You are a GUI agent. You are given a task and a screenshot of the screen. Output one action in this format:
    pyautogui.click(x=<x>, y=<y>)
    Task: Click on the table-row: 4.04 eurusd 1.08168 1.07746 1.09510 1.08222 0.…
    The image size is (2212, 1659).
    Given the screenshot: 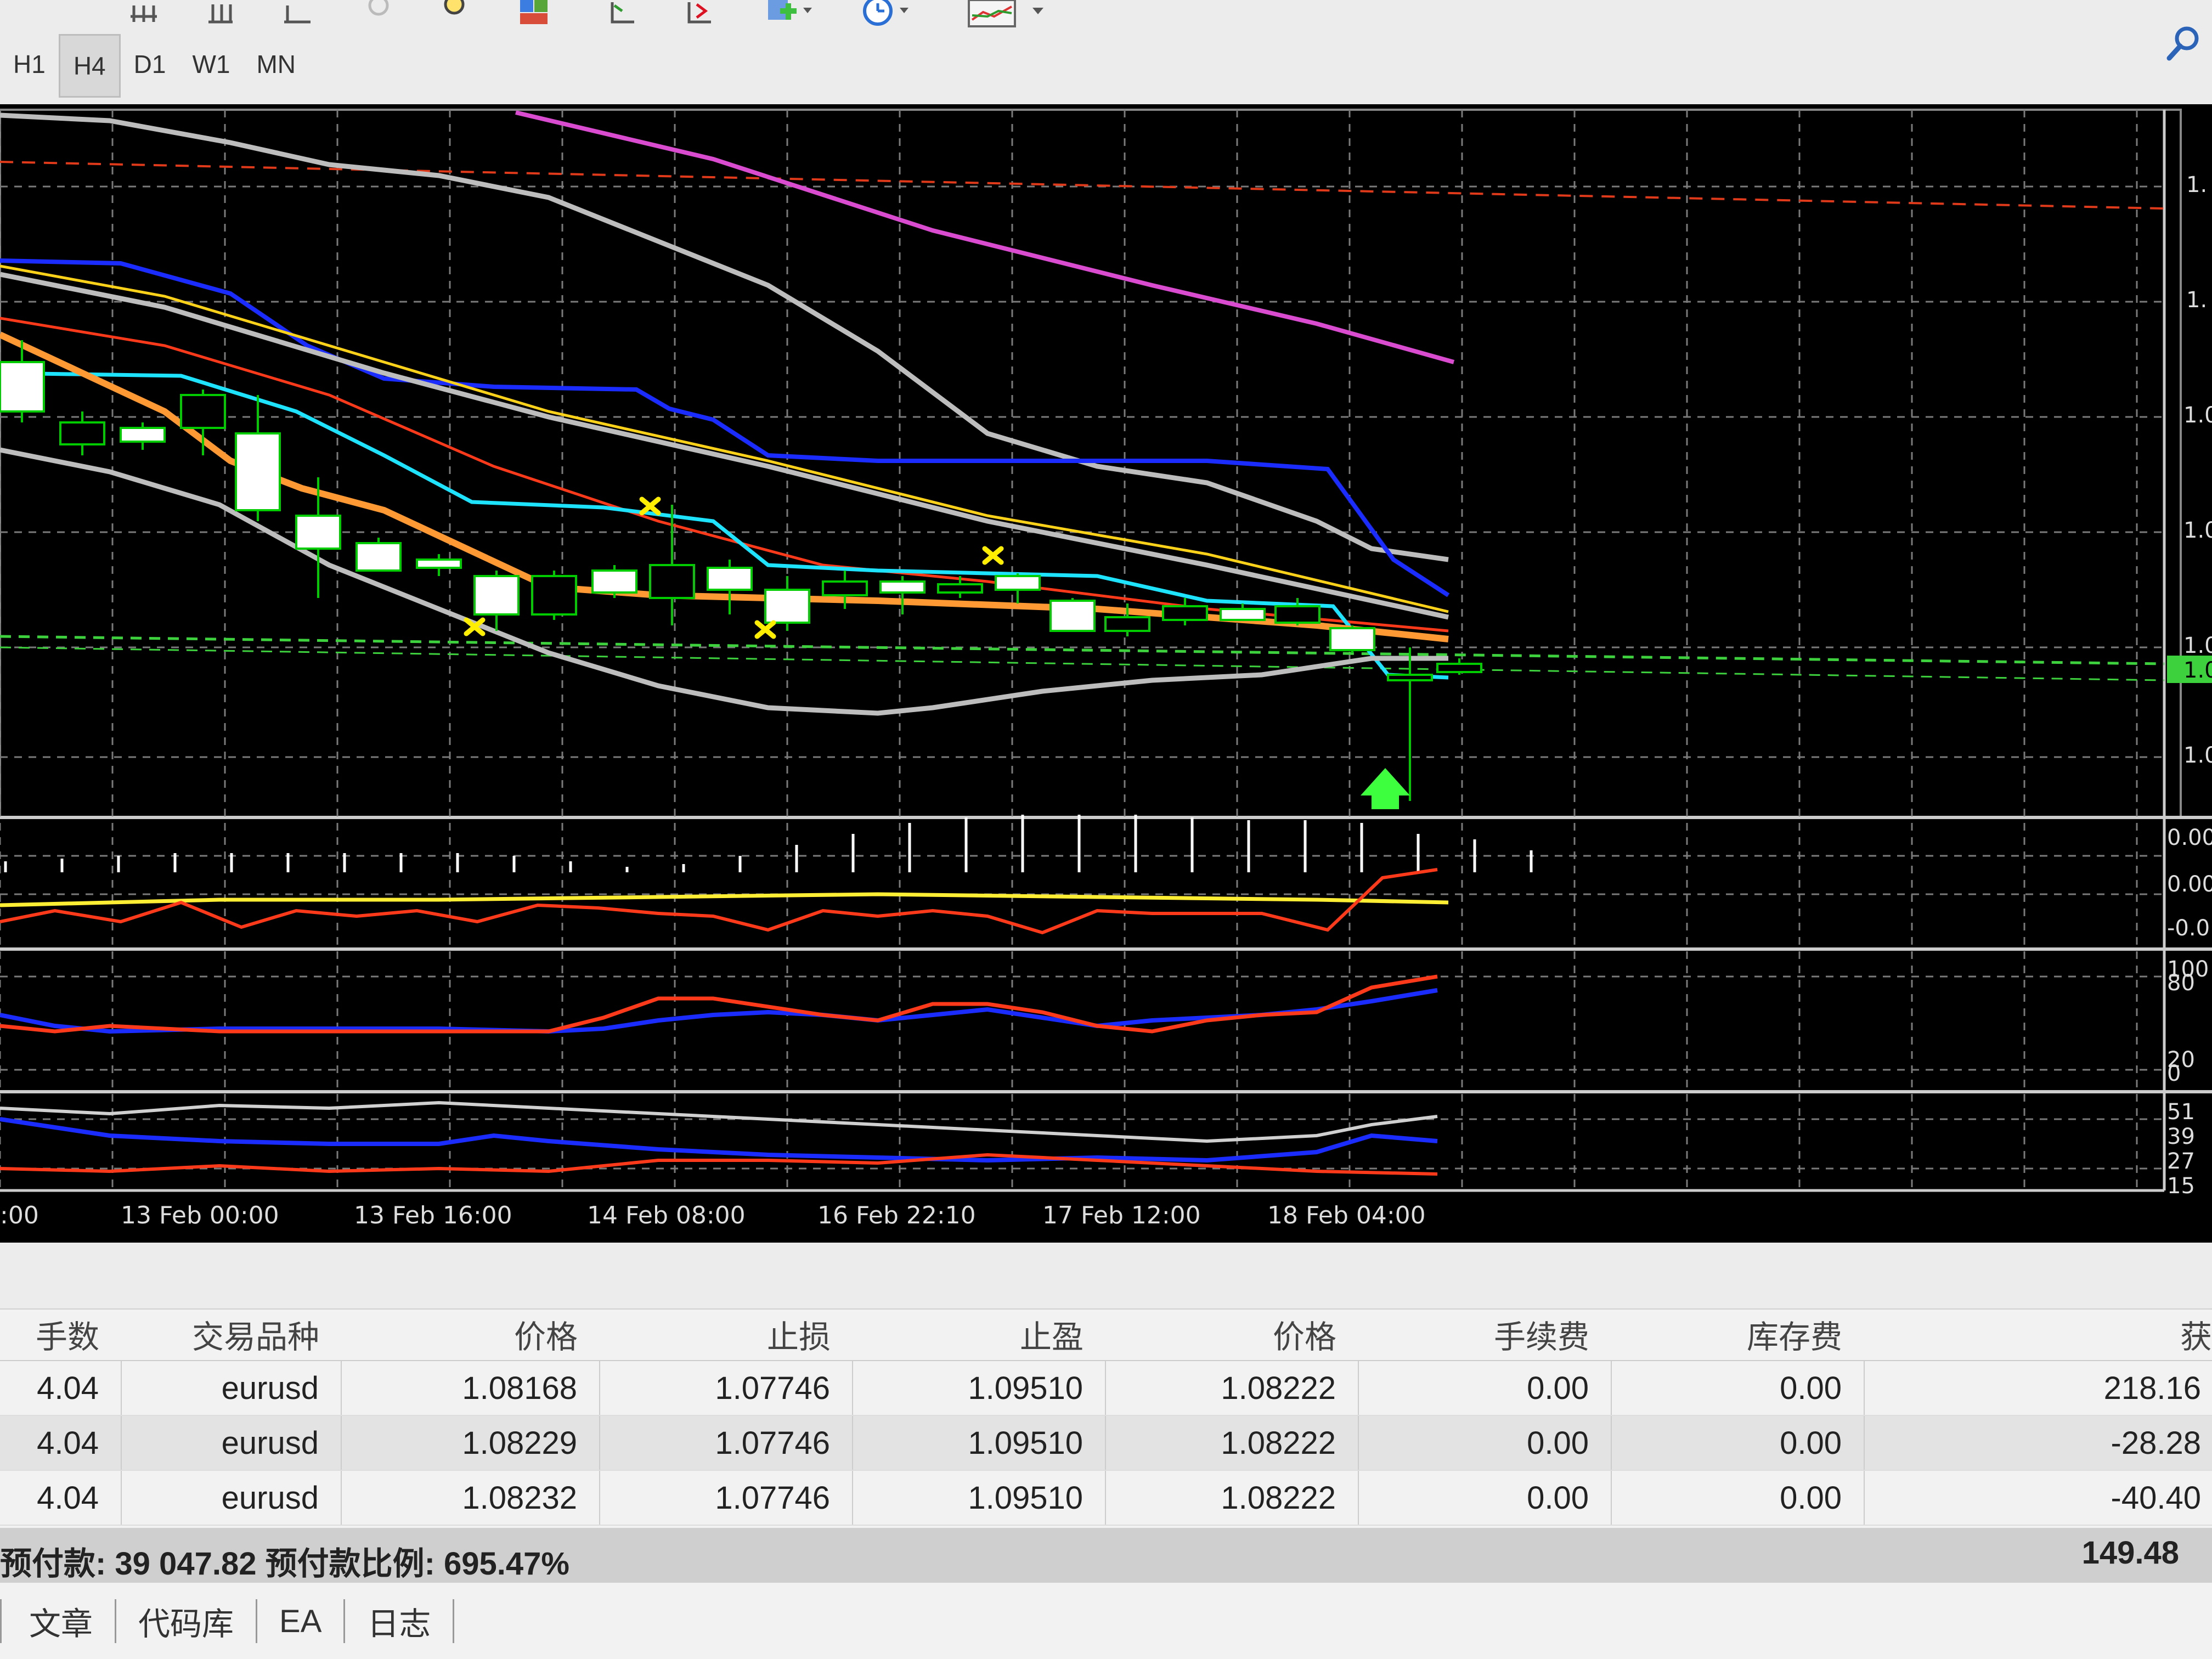 What is the action you would take?
    pyautogui.click(x=1106, y=1389)
    